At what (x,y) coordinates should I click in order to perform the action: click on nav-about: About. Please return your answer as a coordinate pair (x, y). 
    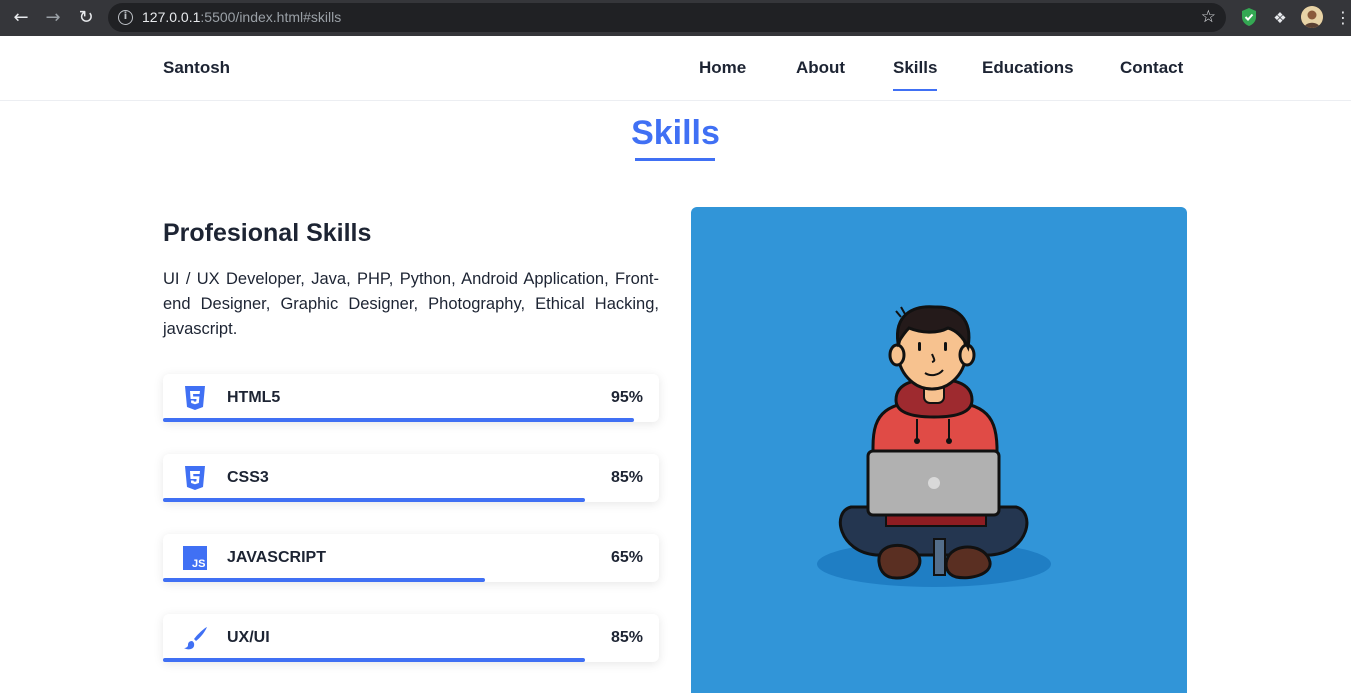
    Looking at the image, I should click on (820, 68).